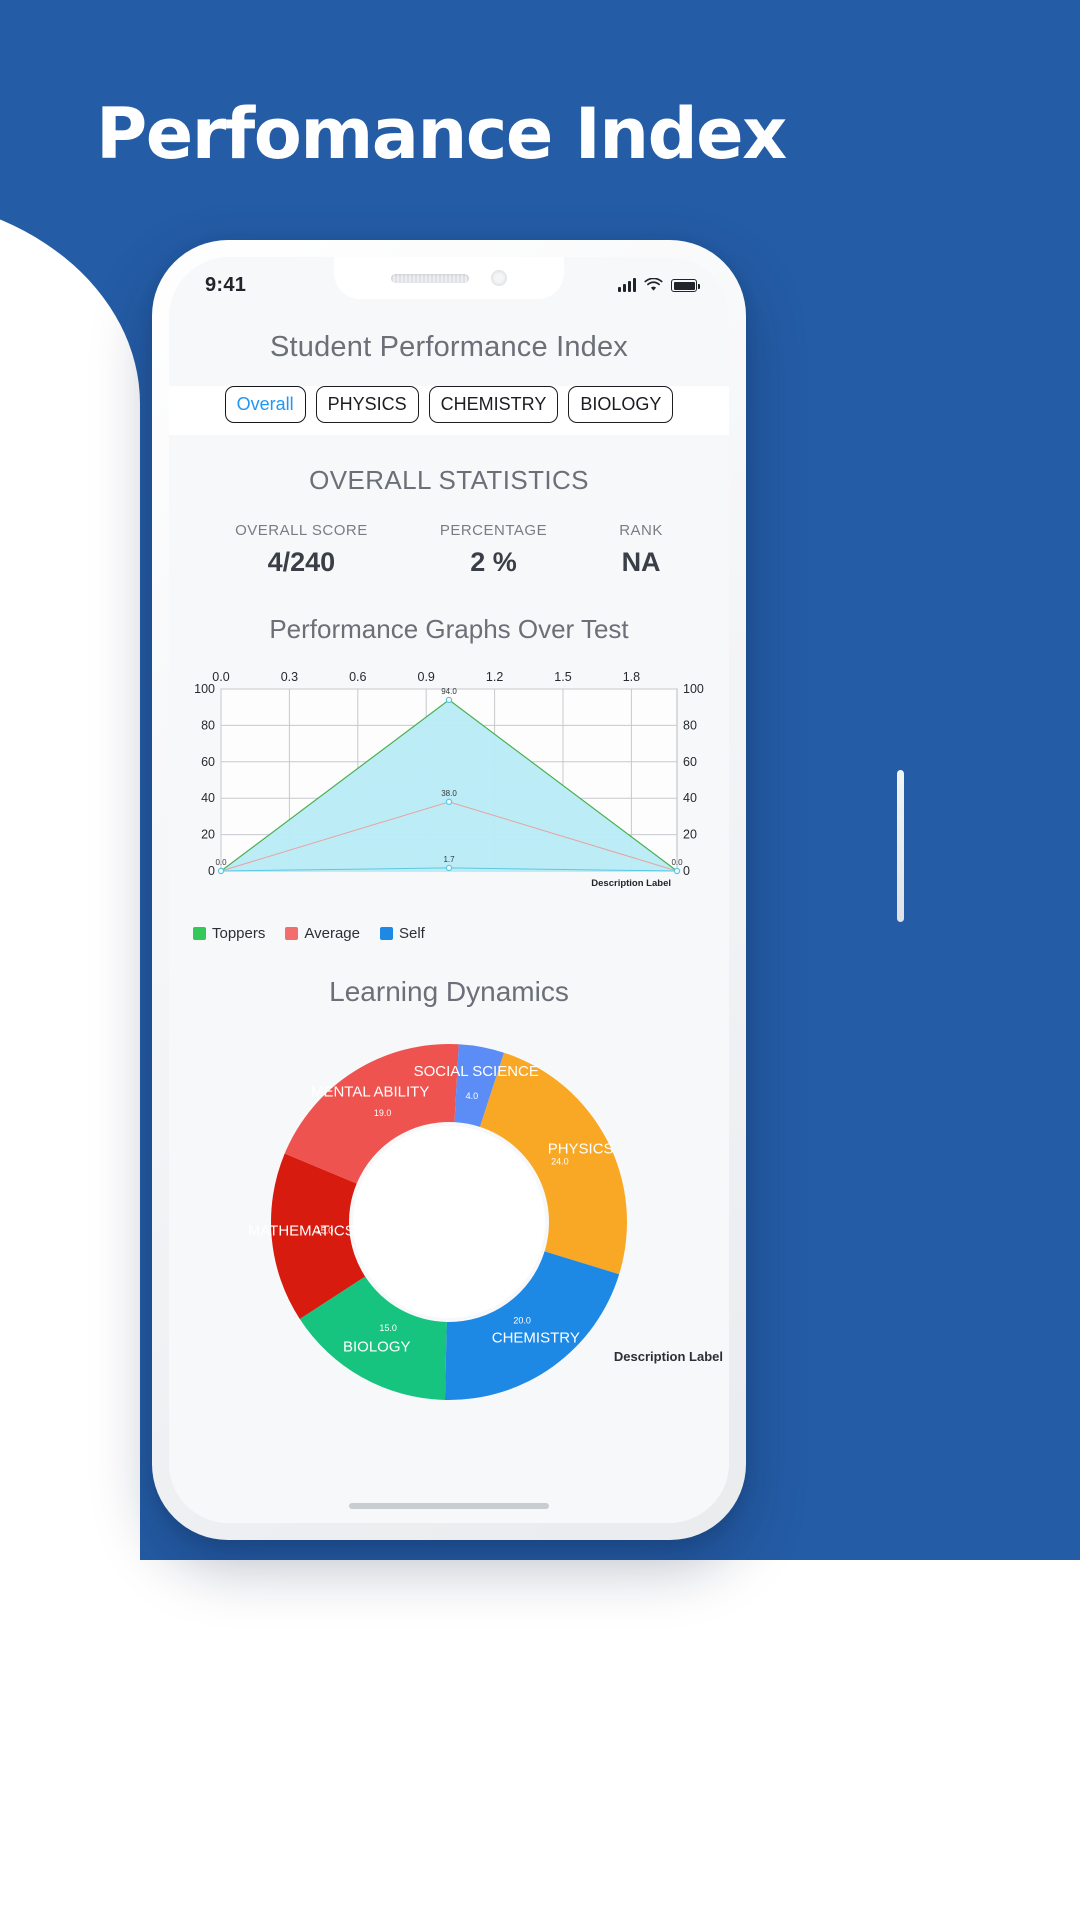  I want to click on tab-physics: PHYSICS, so click(367, 404).